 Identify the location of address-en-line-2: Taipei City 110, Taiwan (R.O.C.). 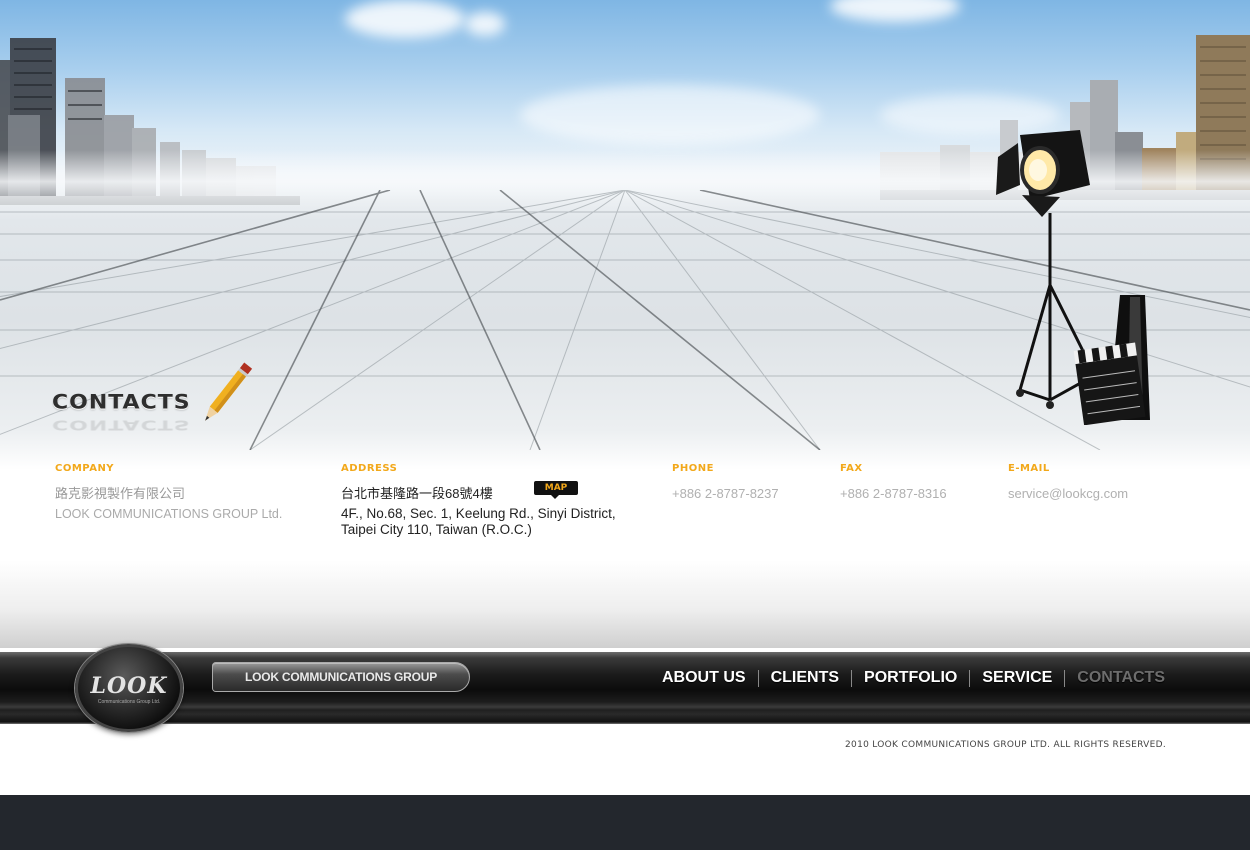
(436, 529).